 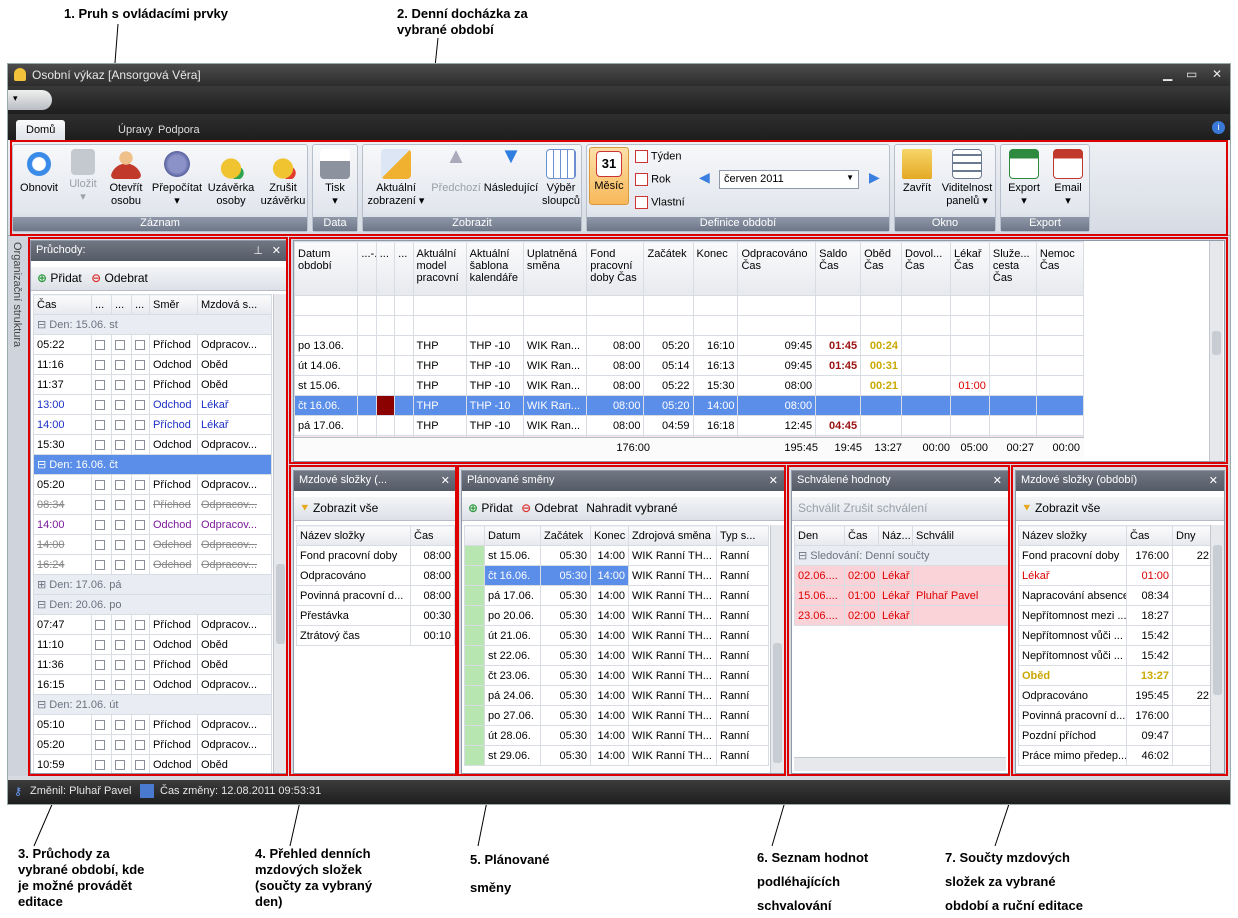 What do you see at coordinates (1115, 615) in the screenshot?
I see `table-row: Nepřítomnost mezi ... 18:27` at bounding box center [1115, 615].